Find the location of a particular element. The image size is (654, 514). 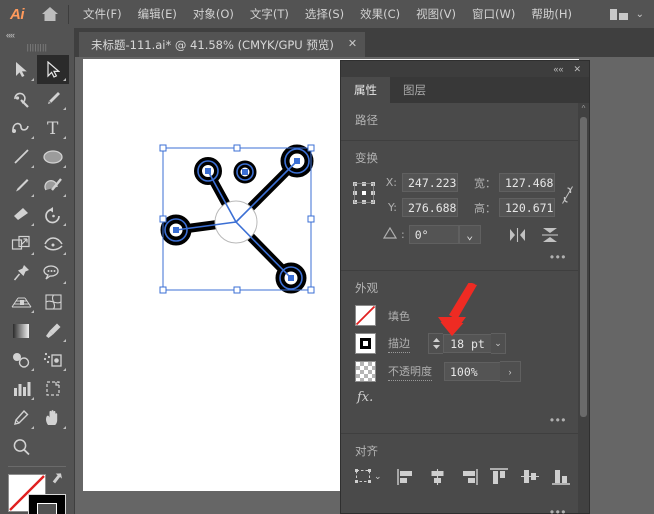

rotate-tool is located at coordinates (53, 214).